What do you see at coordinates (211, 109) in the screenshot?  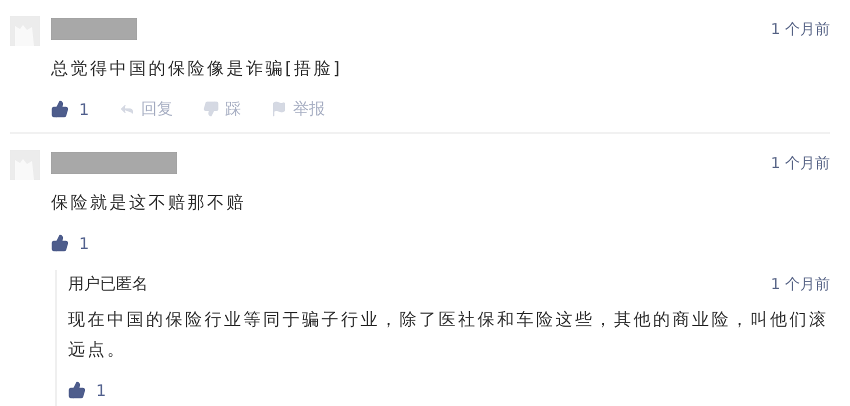 I see `thumbs-down-icon` at bounding box center [211, 109].